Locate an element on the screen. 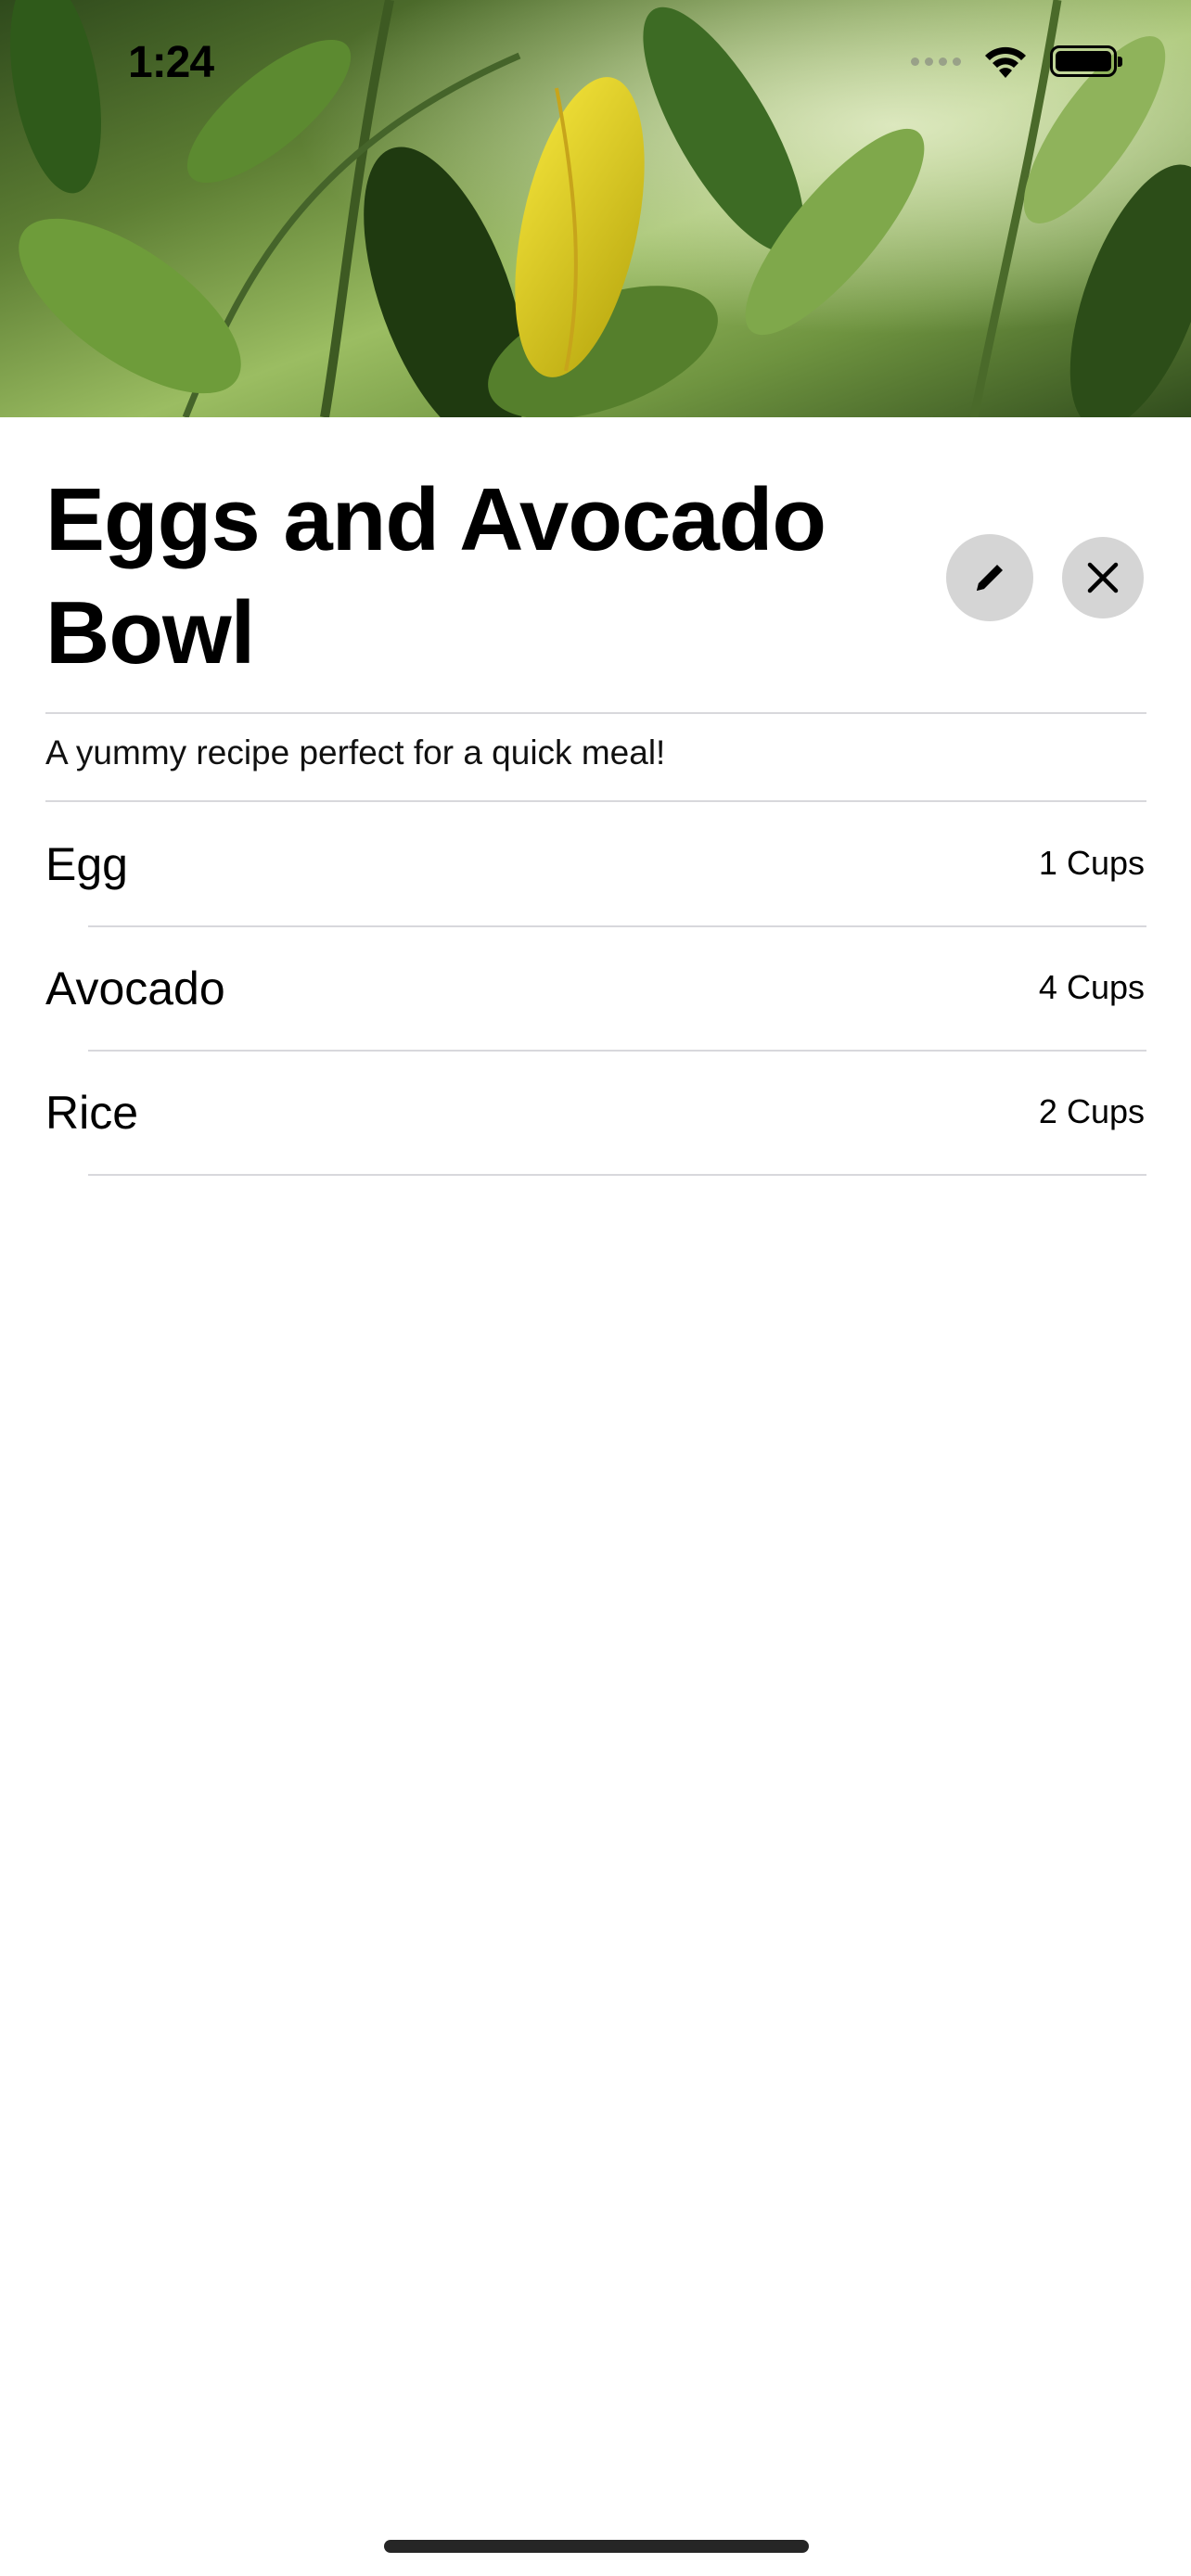 The image size is (1191, 2576). status-time: 1:24 is located at coordinates (171, 62).